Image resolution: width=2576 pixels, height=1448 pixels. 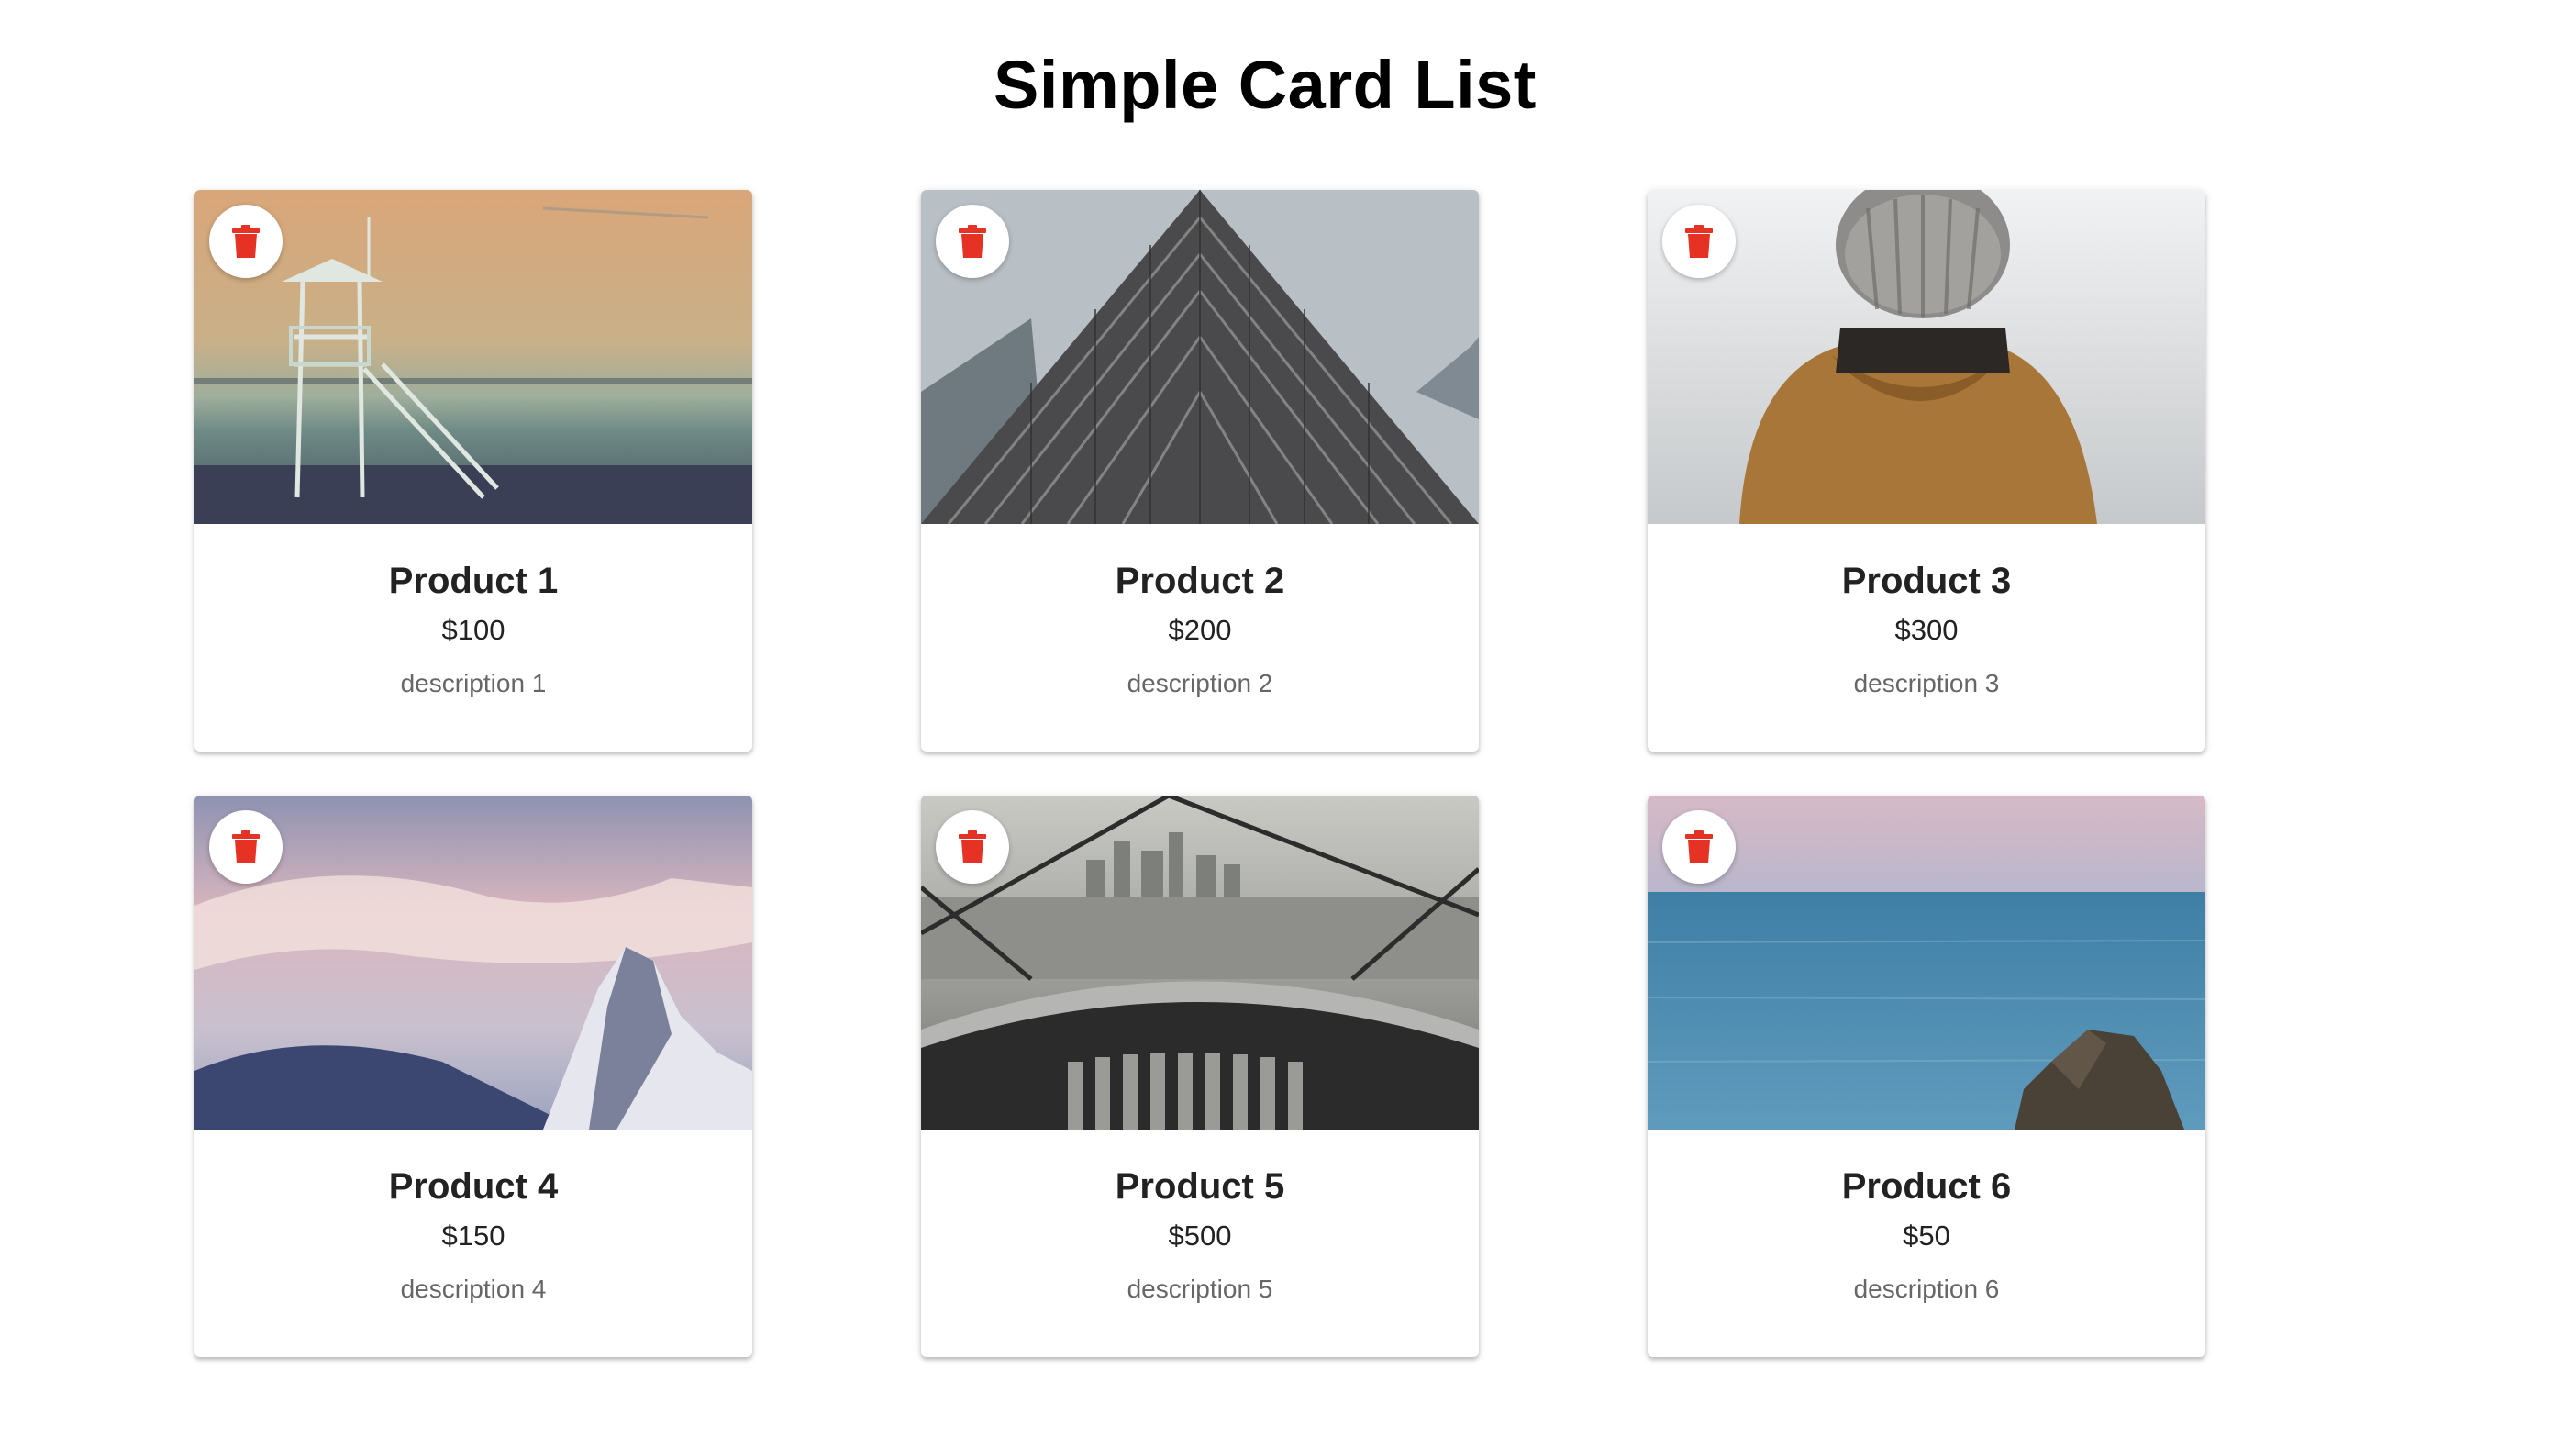 What do you see at coordinates (1200, 1186) in the screenshot?
I see `product-title: Product 5` at bounding box center [1200, 1186].